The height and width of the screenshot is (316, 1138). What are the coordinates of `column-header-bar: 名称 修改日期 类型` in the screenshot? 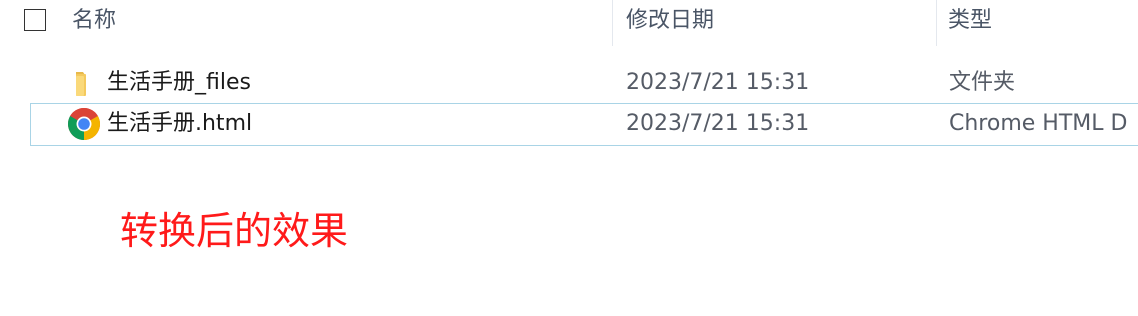 It's located at (569, 23).